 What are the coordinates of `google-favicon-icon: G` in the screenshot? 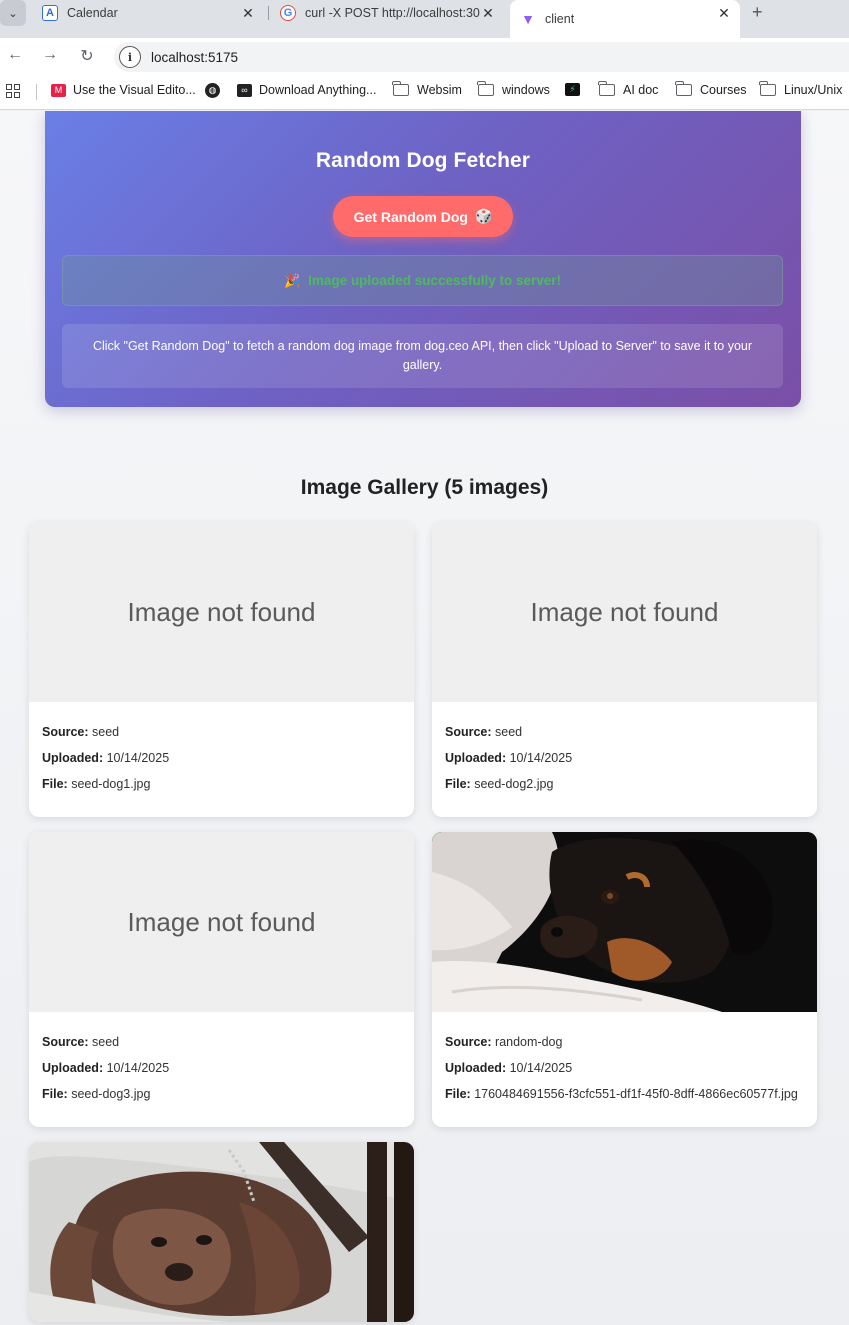 It's located at (288, 13).